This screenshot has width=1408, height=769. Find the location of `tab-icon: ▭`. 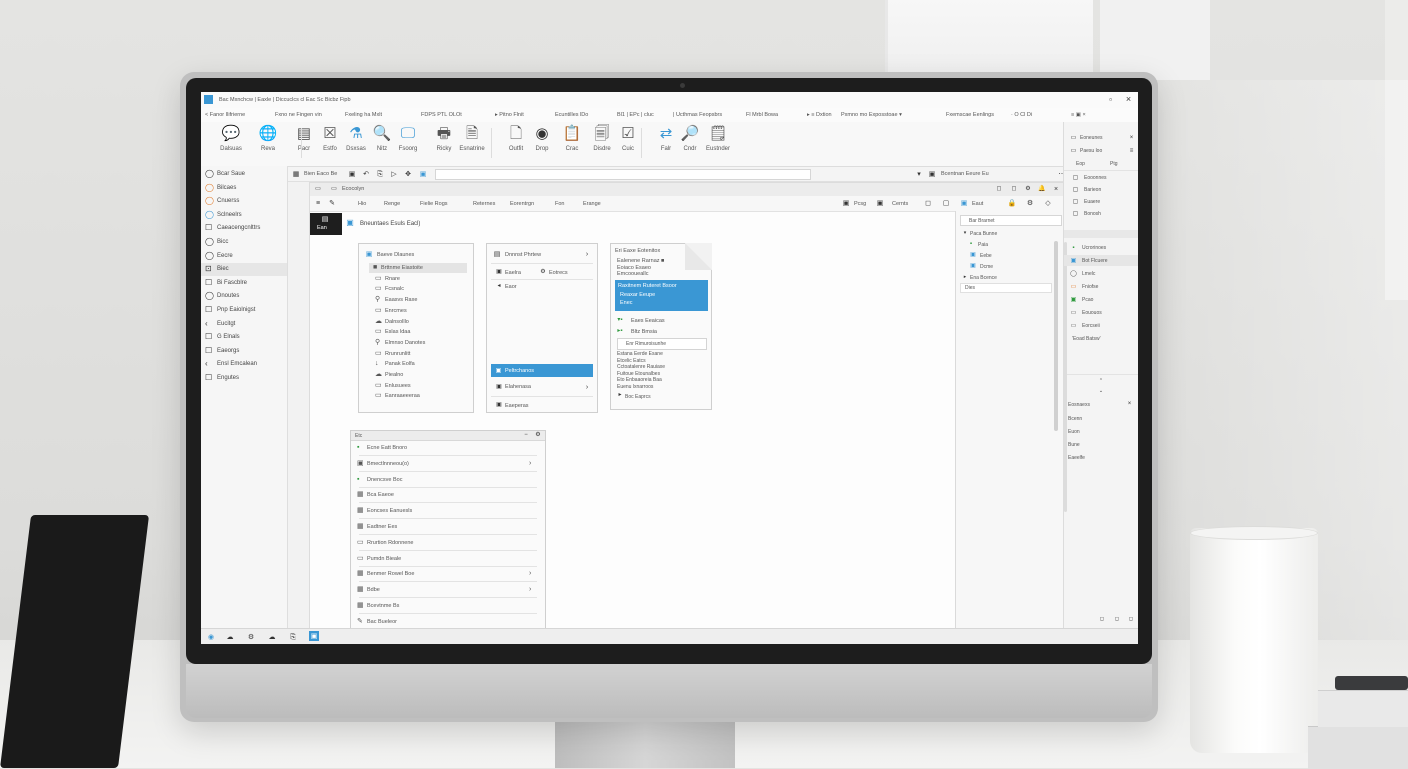

tab-icon: ▭ is located at coordinates (318, 189).